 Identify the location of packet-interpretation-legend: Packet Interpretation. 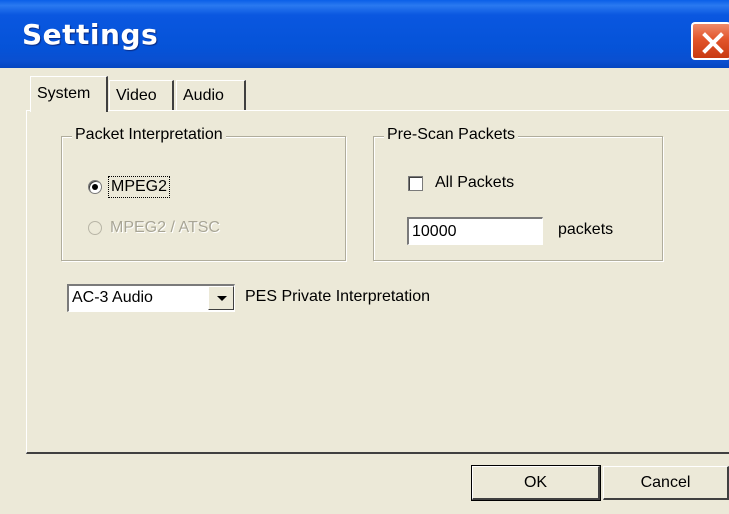
(149, 135).